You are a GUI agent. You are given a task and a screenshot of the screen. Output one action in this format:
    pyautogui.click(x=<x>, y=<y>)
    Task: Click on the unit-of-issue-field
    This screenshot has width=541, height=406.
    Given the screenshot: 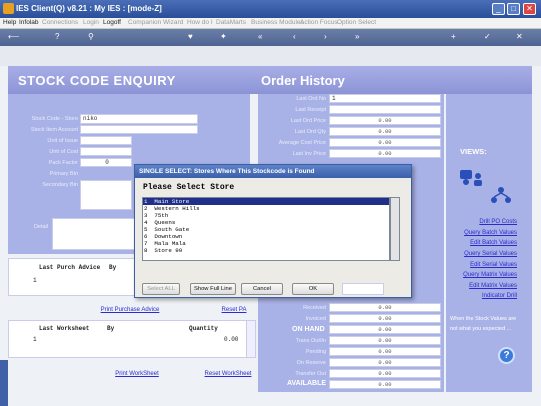 What is the action you would take?
    pyautogui.click(x=106, y=140)
    